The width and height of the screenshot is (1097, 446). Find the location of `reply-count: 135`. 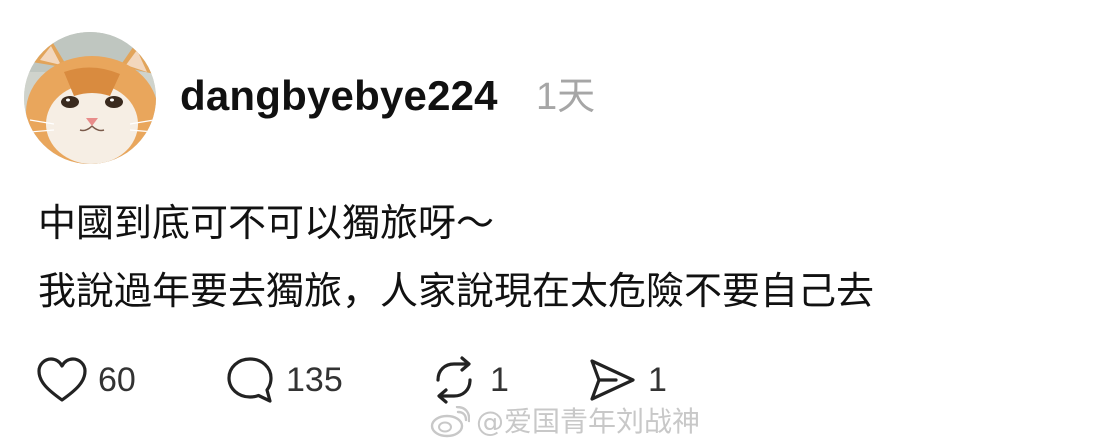

reply-count: 135 is located at coordinates (314, 380).